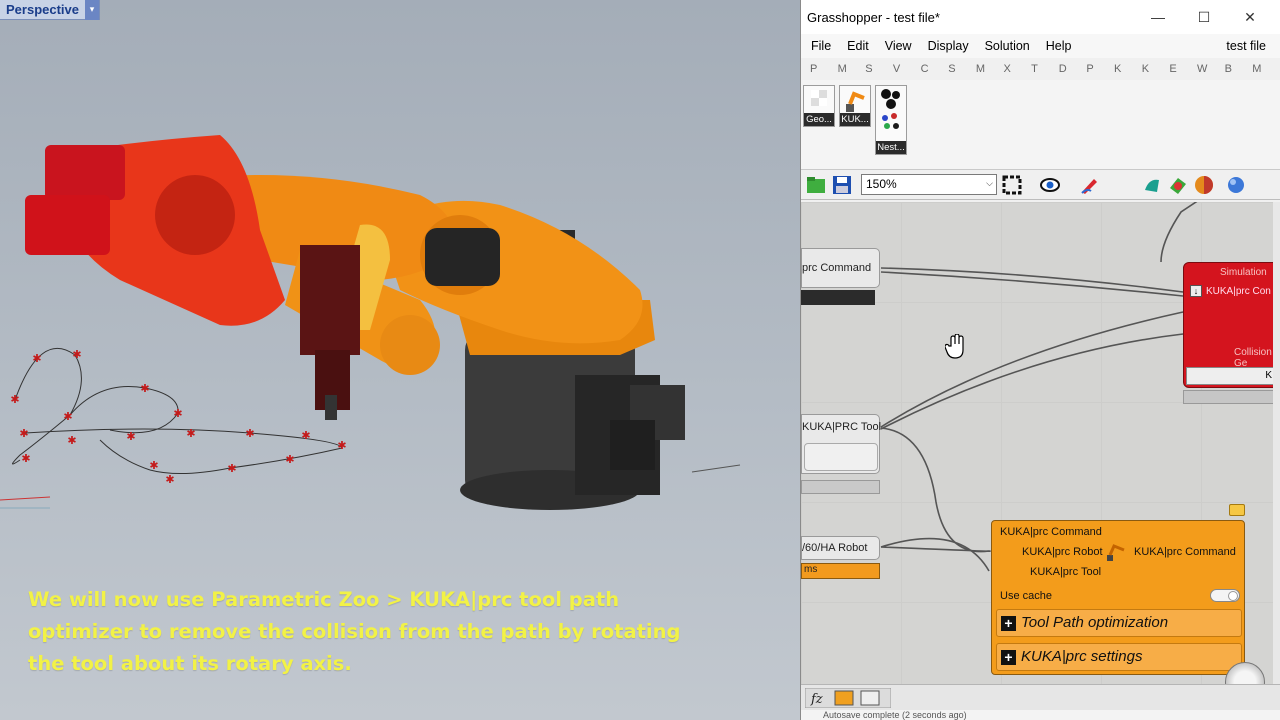  What do you see at coordinates (948, 46) in the screenshot?
I see `menu-display: Display` at bounding box center [948, 46].